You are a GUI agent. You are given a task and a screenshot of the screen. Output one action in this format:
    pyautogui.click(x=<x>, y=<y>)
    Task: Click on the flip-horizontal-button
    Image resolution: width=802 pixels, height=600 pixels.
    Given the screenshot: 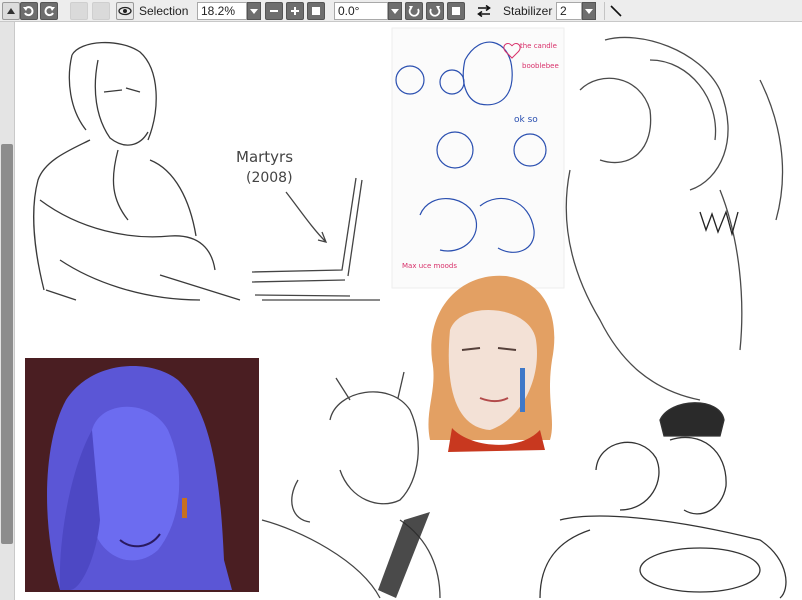 What is the action you would take?
    pyautogui.click(x=484, y=11)
    